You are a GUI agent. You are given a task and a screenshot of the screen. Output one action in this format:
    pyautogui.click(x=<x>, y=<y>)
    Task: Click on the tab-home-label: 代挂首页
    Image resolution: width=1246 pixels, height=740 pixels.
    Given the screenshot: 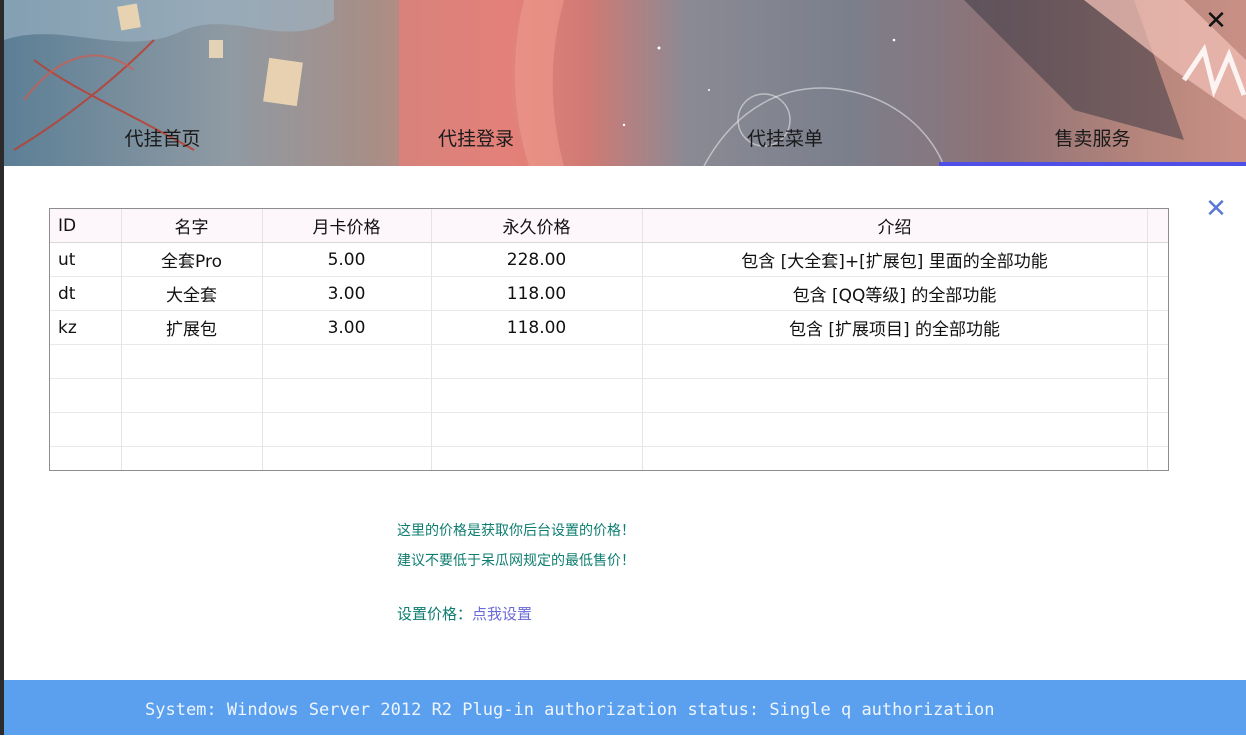 What is the action you would take?
    pyautogui.click(x=162, y=139)
    